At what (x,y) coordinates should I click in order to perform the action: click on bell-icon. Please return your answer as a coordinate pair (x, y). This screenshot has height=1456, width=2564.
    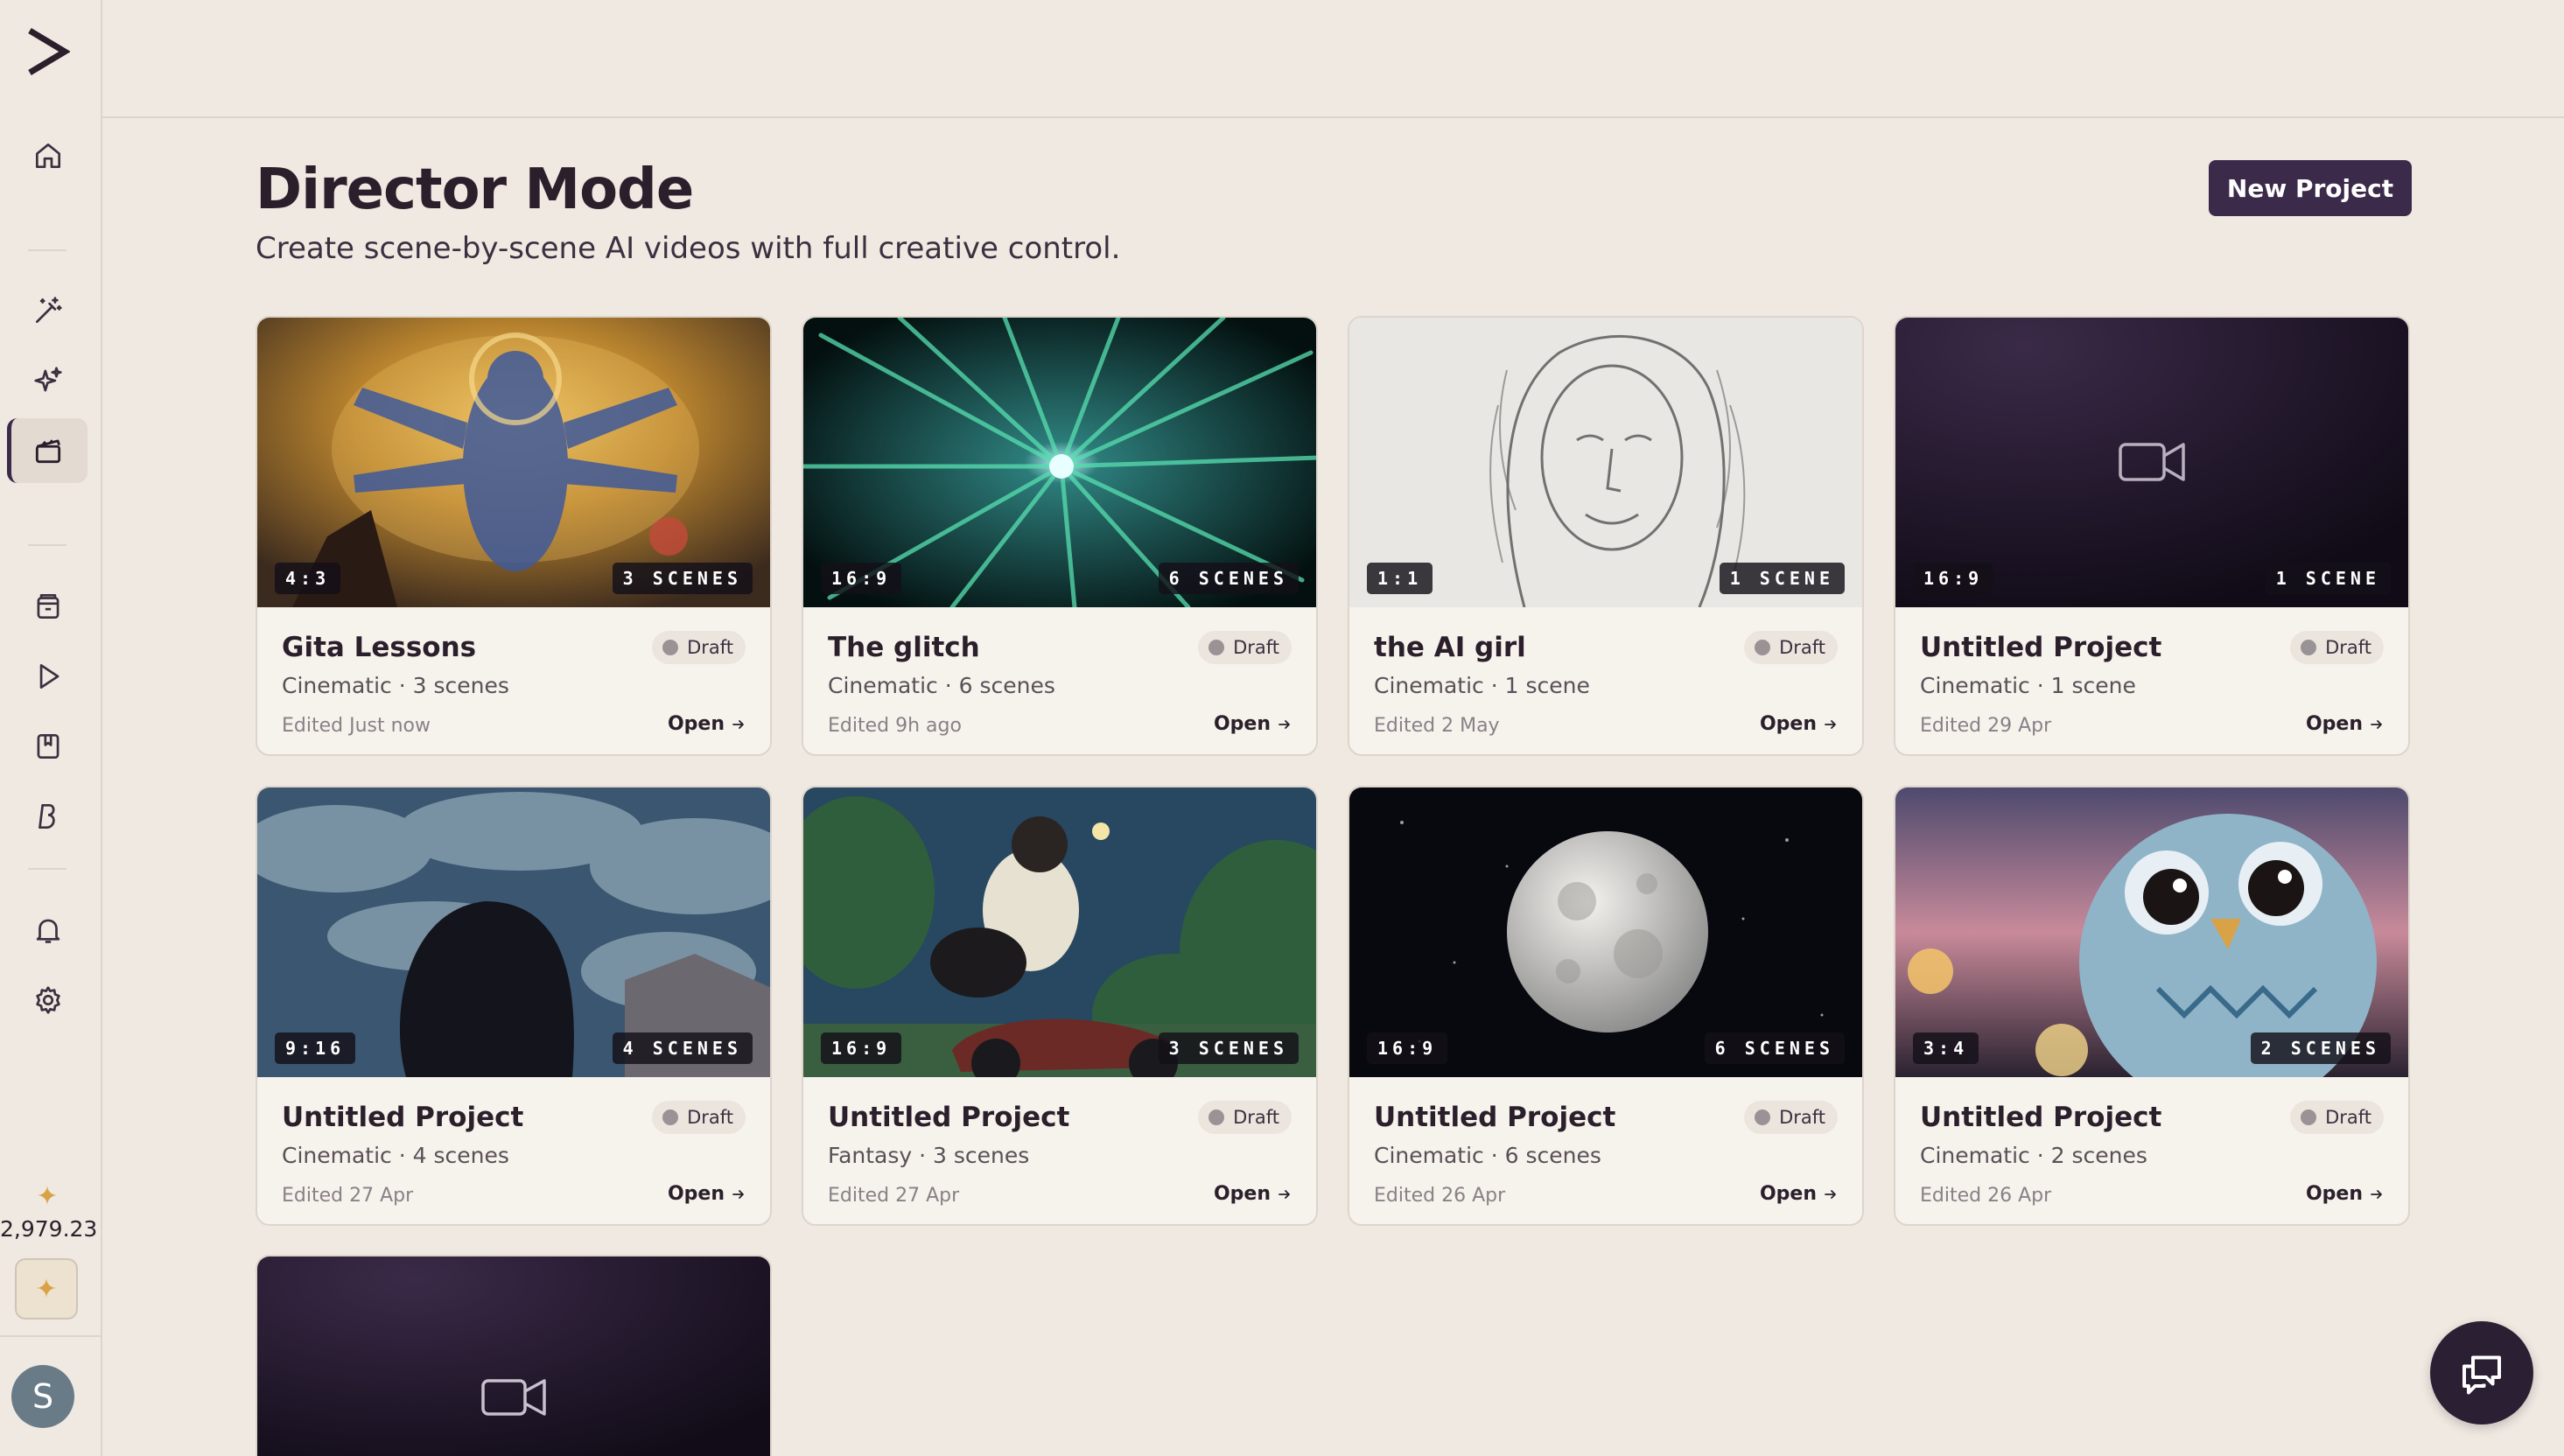
    Looking at the image, I should click on (48, 930).